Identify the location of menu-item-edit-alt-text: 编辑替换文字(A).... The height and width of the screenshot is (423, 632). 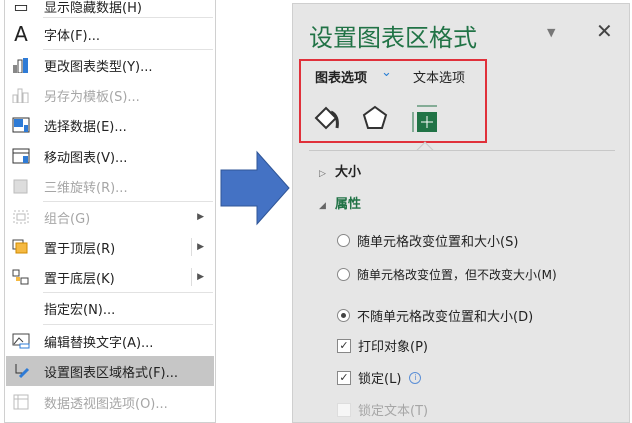
(110, 341).